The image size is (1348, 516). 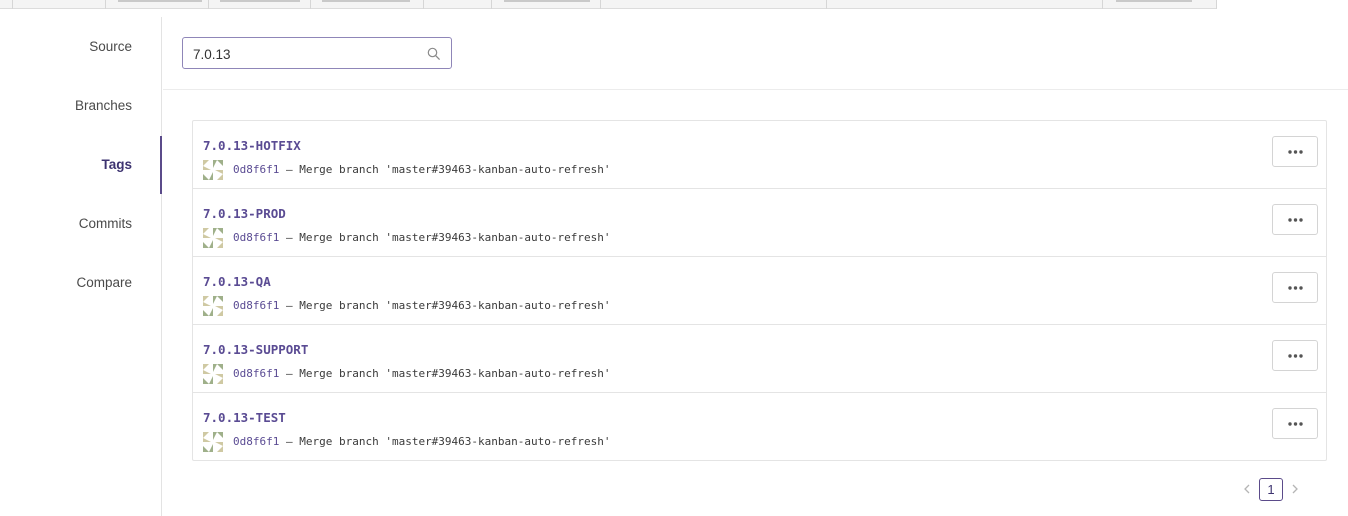 I want to click on search-icon, so click(x=433, y=53).